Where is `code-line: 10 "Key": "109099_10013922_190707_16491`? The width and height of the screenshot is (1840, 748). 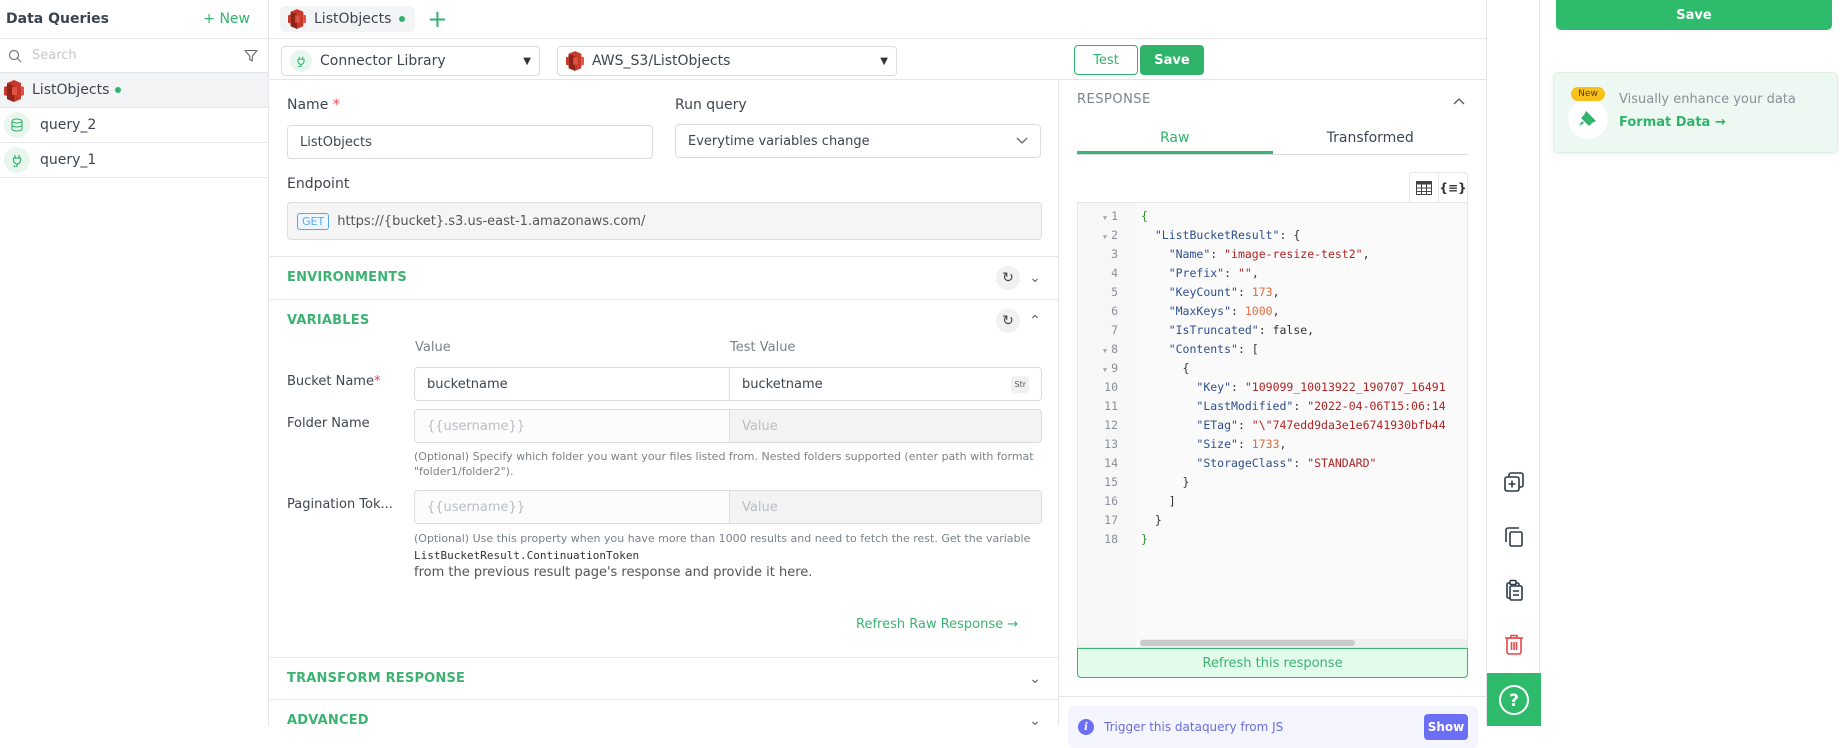 code-line: 10 "Key": "109099_10013922_190707_16491 is located at coordinates (1272, 387).